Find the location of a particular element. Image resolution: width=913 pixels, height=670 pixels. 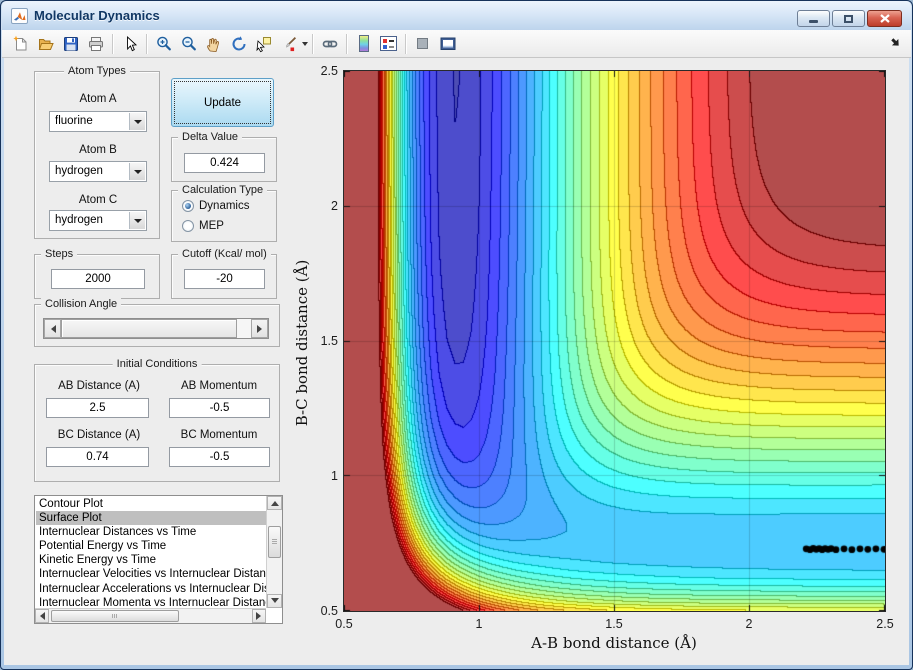

new-figure-button is located at coordinates (20, 44).